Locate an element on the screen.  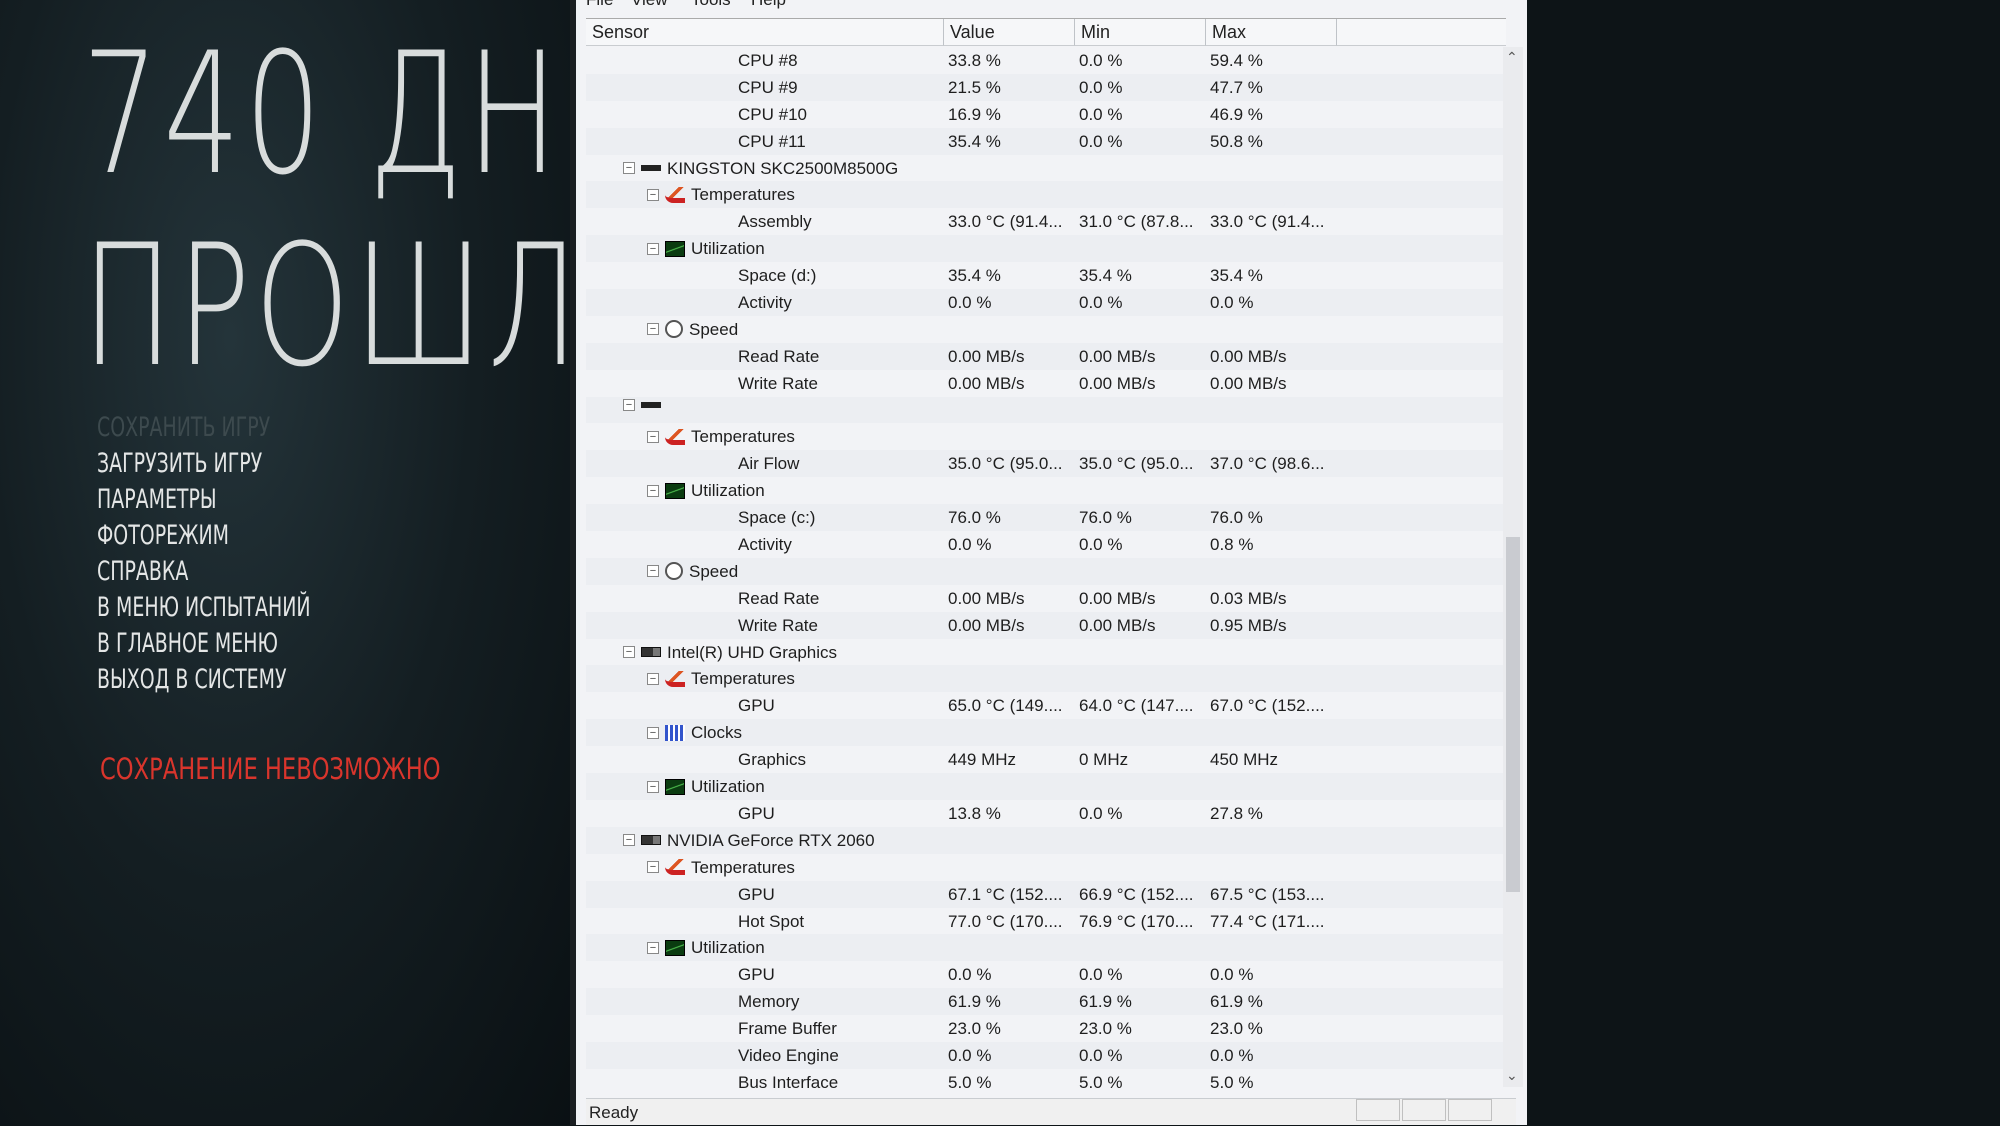
menu-help: Help is located at coordinates (768, 5).